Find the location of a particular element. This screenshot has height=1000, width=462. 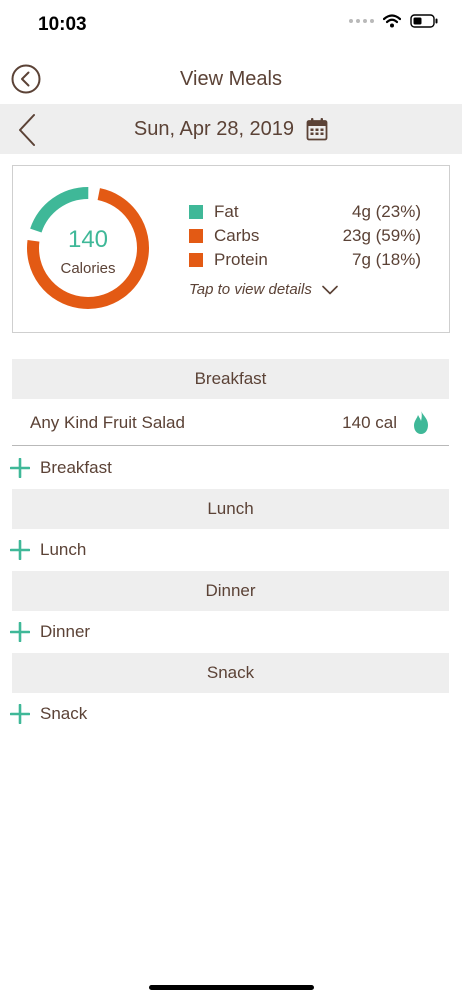

macro-value: 4g (23%) is located at coordinates (386, 211).